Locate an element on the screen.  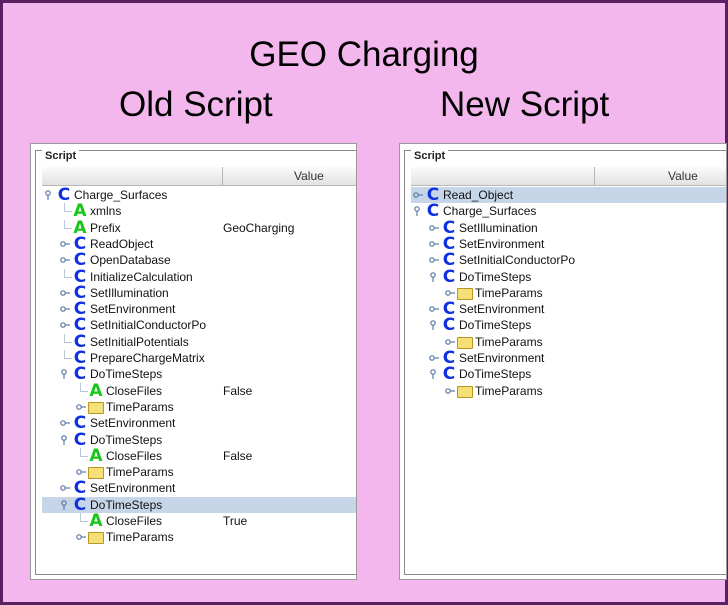
tree-node-label: xmlns is located at coordinates (106, 211).